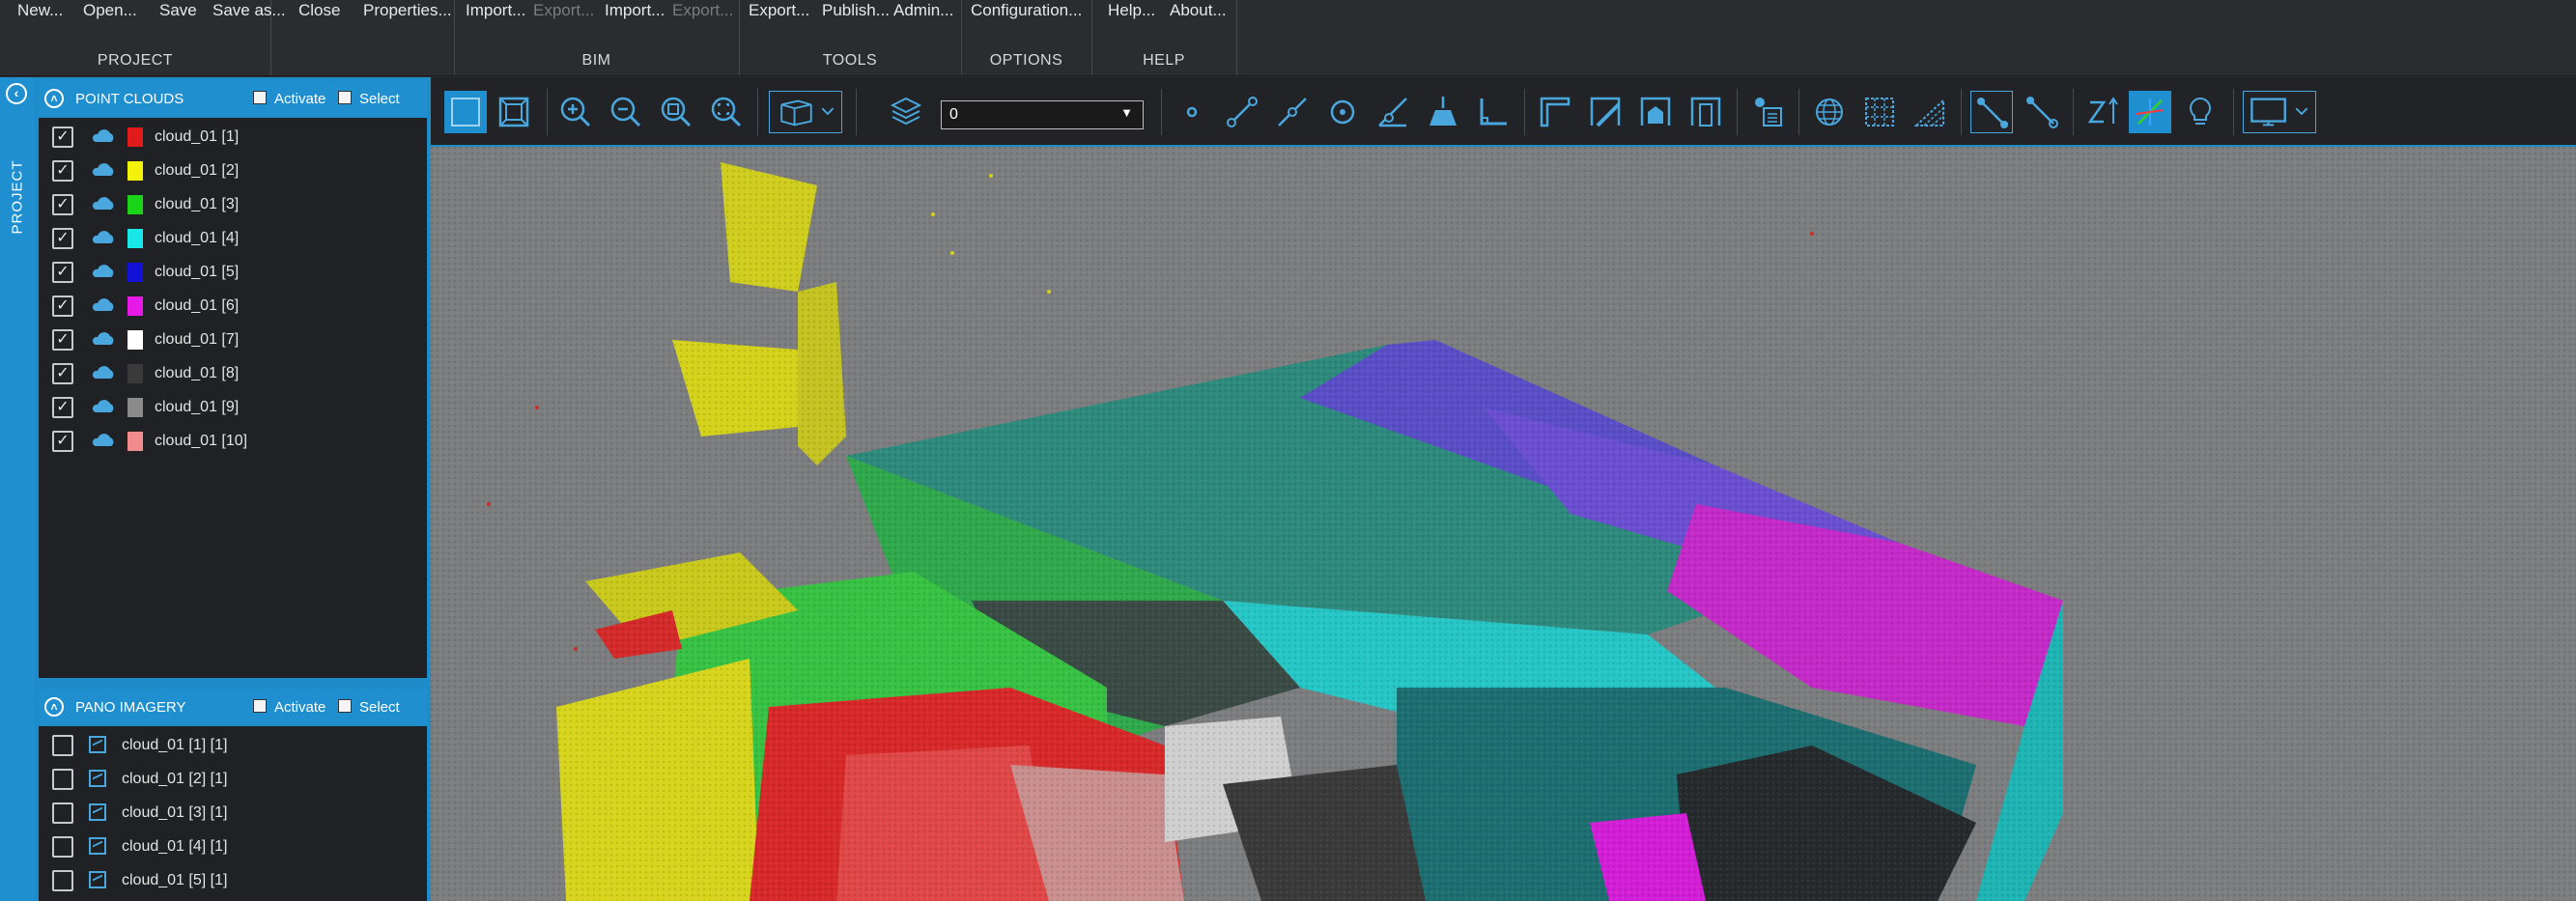  Describe the element at coordinates (1443, 112) in the screenshot. I see `elevation-icon` at that location.